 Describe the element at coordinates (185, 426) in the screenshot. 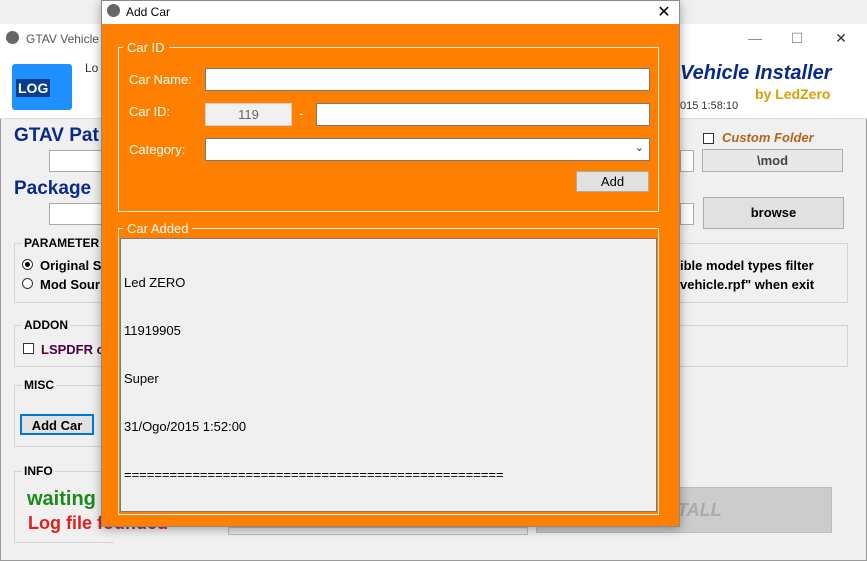

I see `log-line: 31/Ogo/2015 1:52:00` at that location.